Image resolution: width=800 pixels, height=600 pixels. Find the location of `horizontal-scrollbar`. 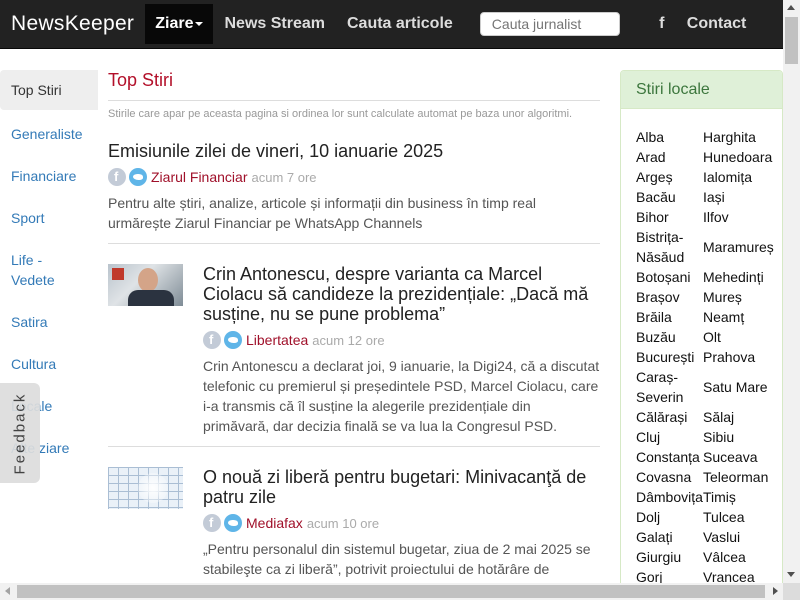

horizontal-scrollbar is located at coordinates (391, 591).